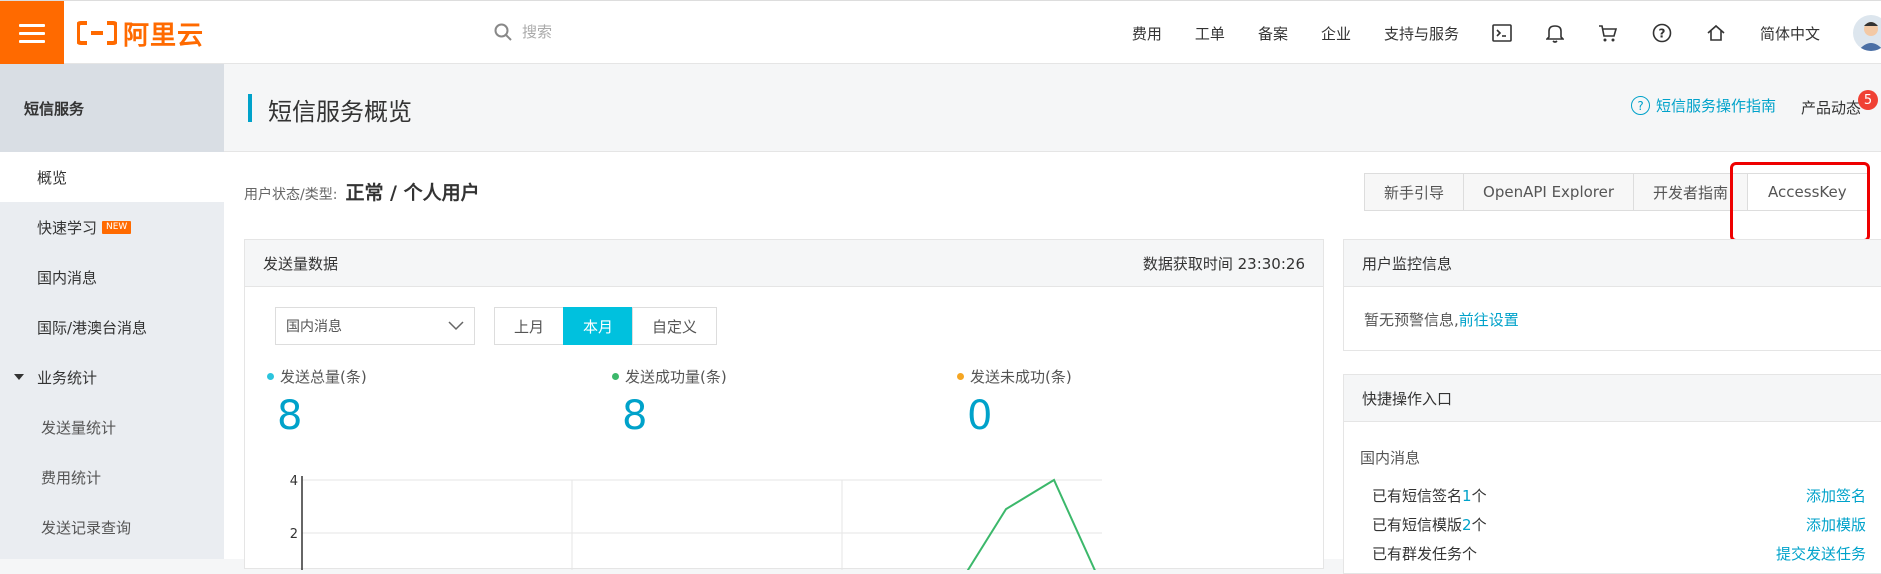  Describe the element at coordinates (1411, 320) in the screenshot. I see `monitor-text: 暂无预警信息,` at that location.